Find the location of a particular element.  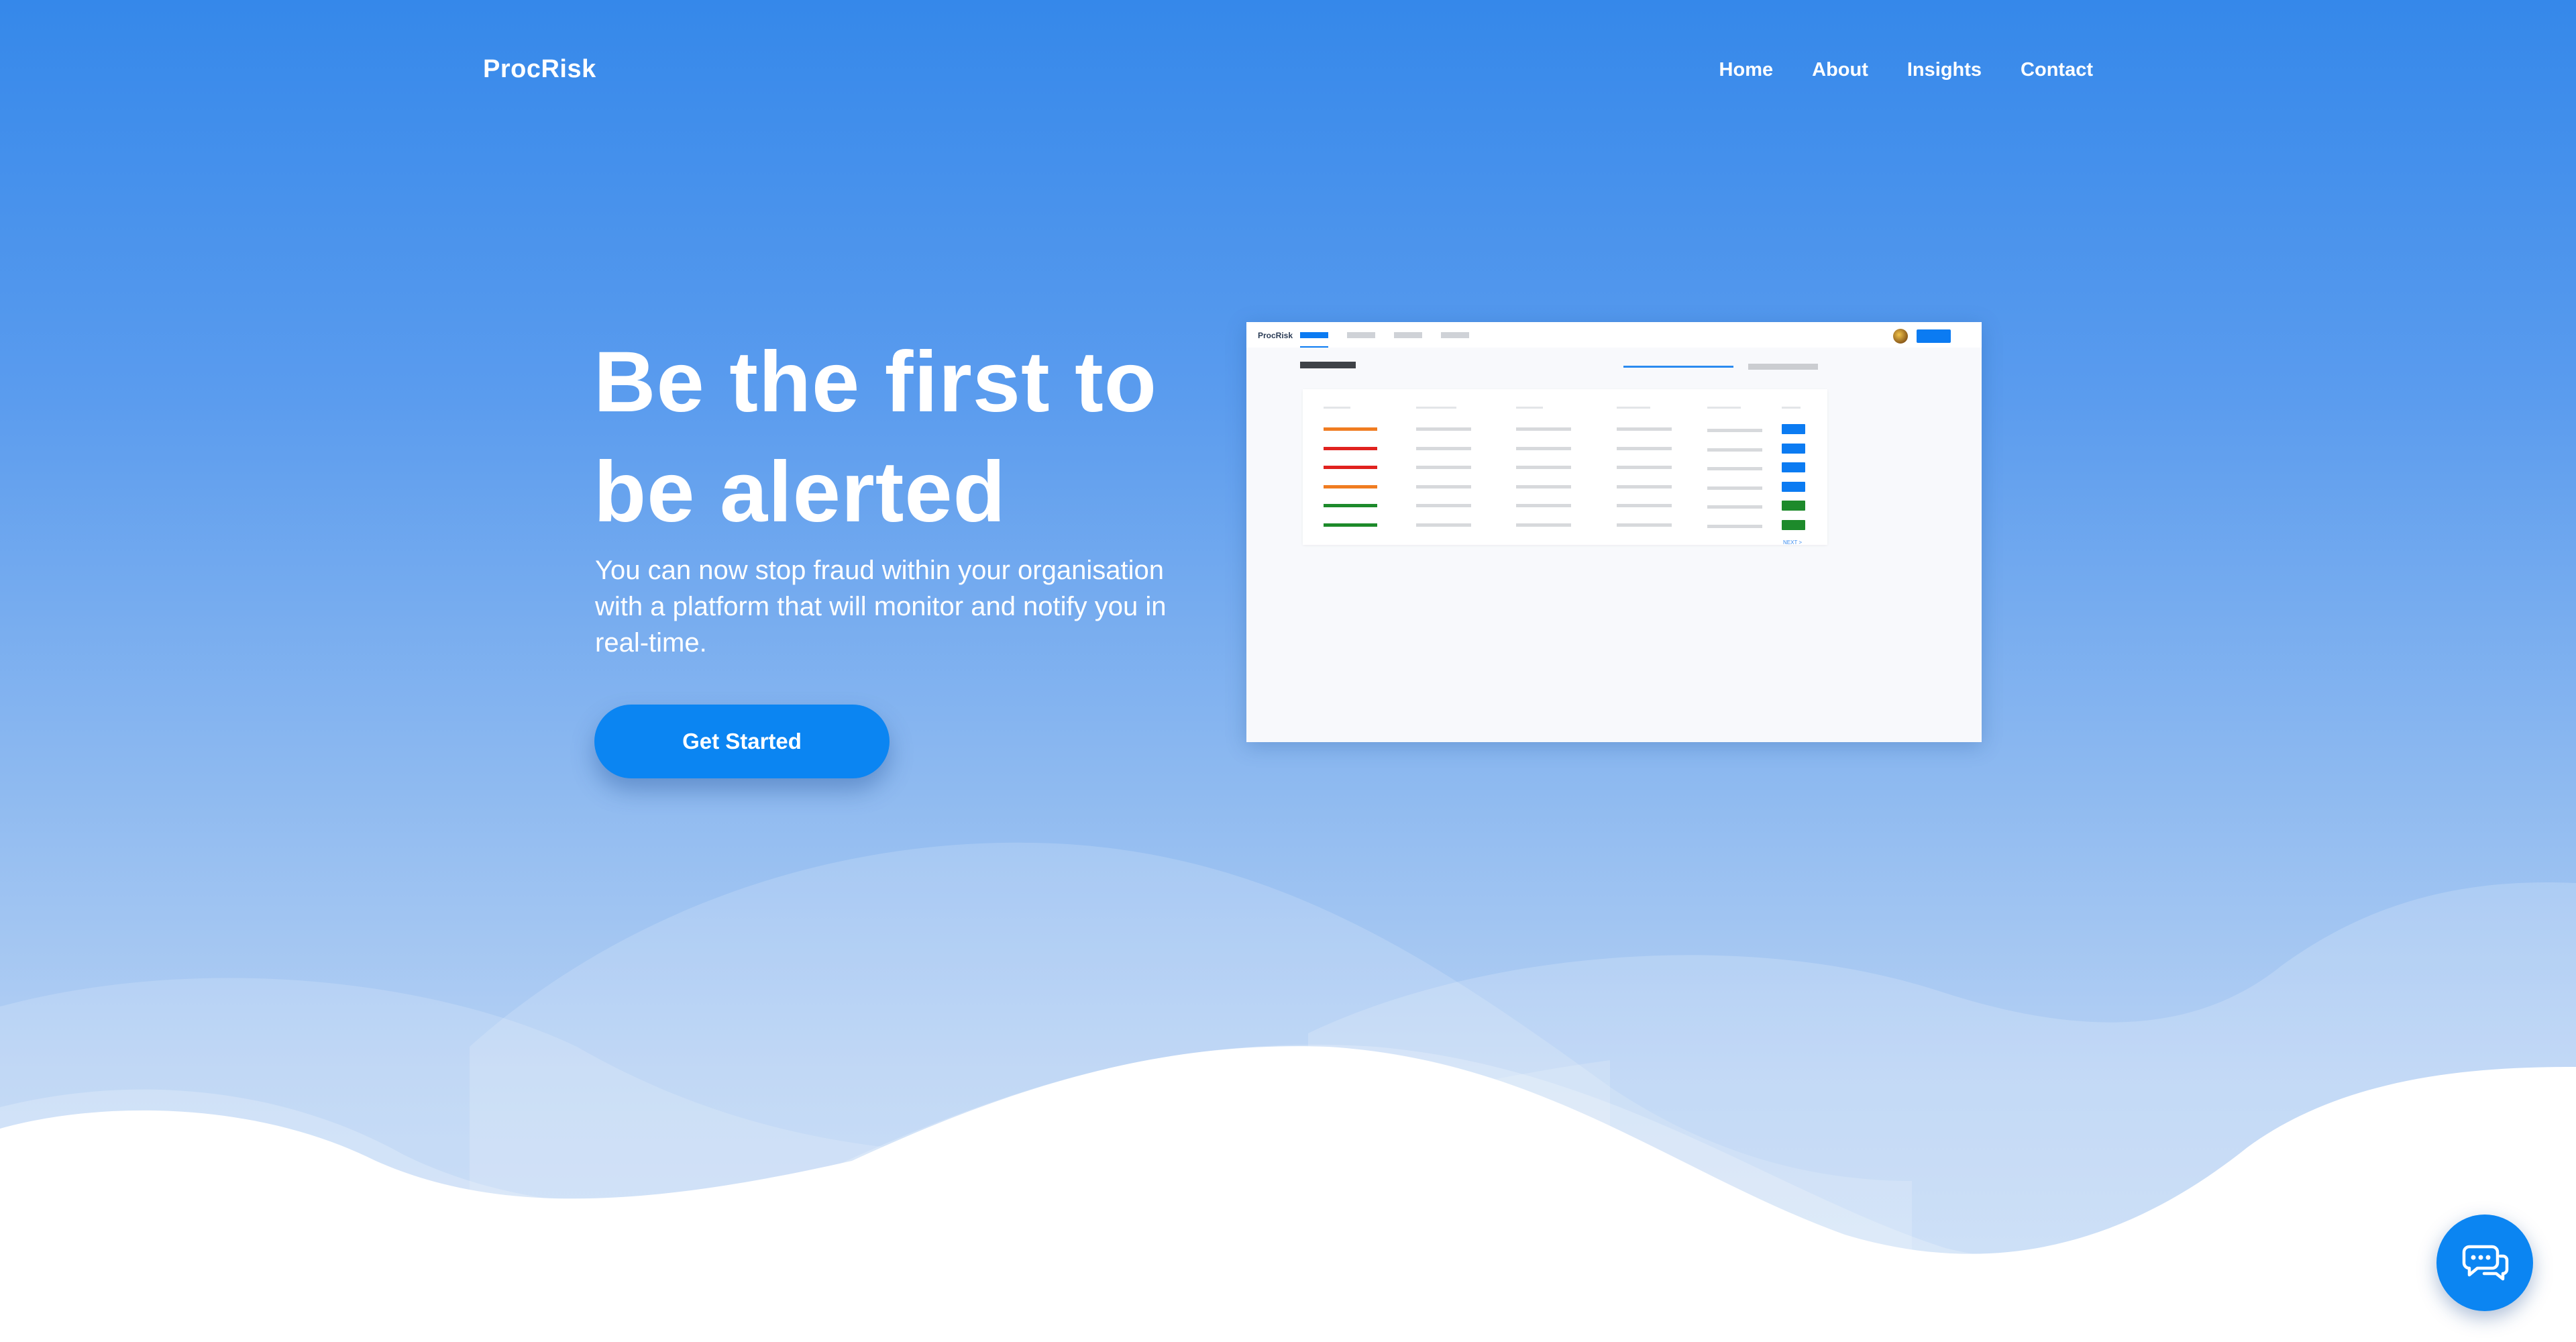

preview-brand: ProcRisk is located at coordinates (1275, 335).